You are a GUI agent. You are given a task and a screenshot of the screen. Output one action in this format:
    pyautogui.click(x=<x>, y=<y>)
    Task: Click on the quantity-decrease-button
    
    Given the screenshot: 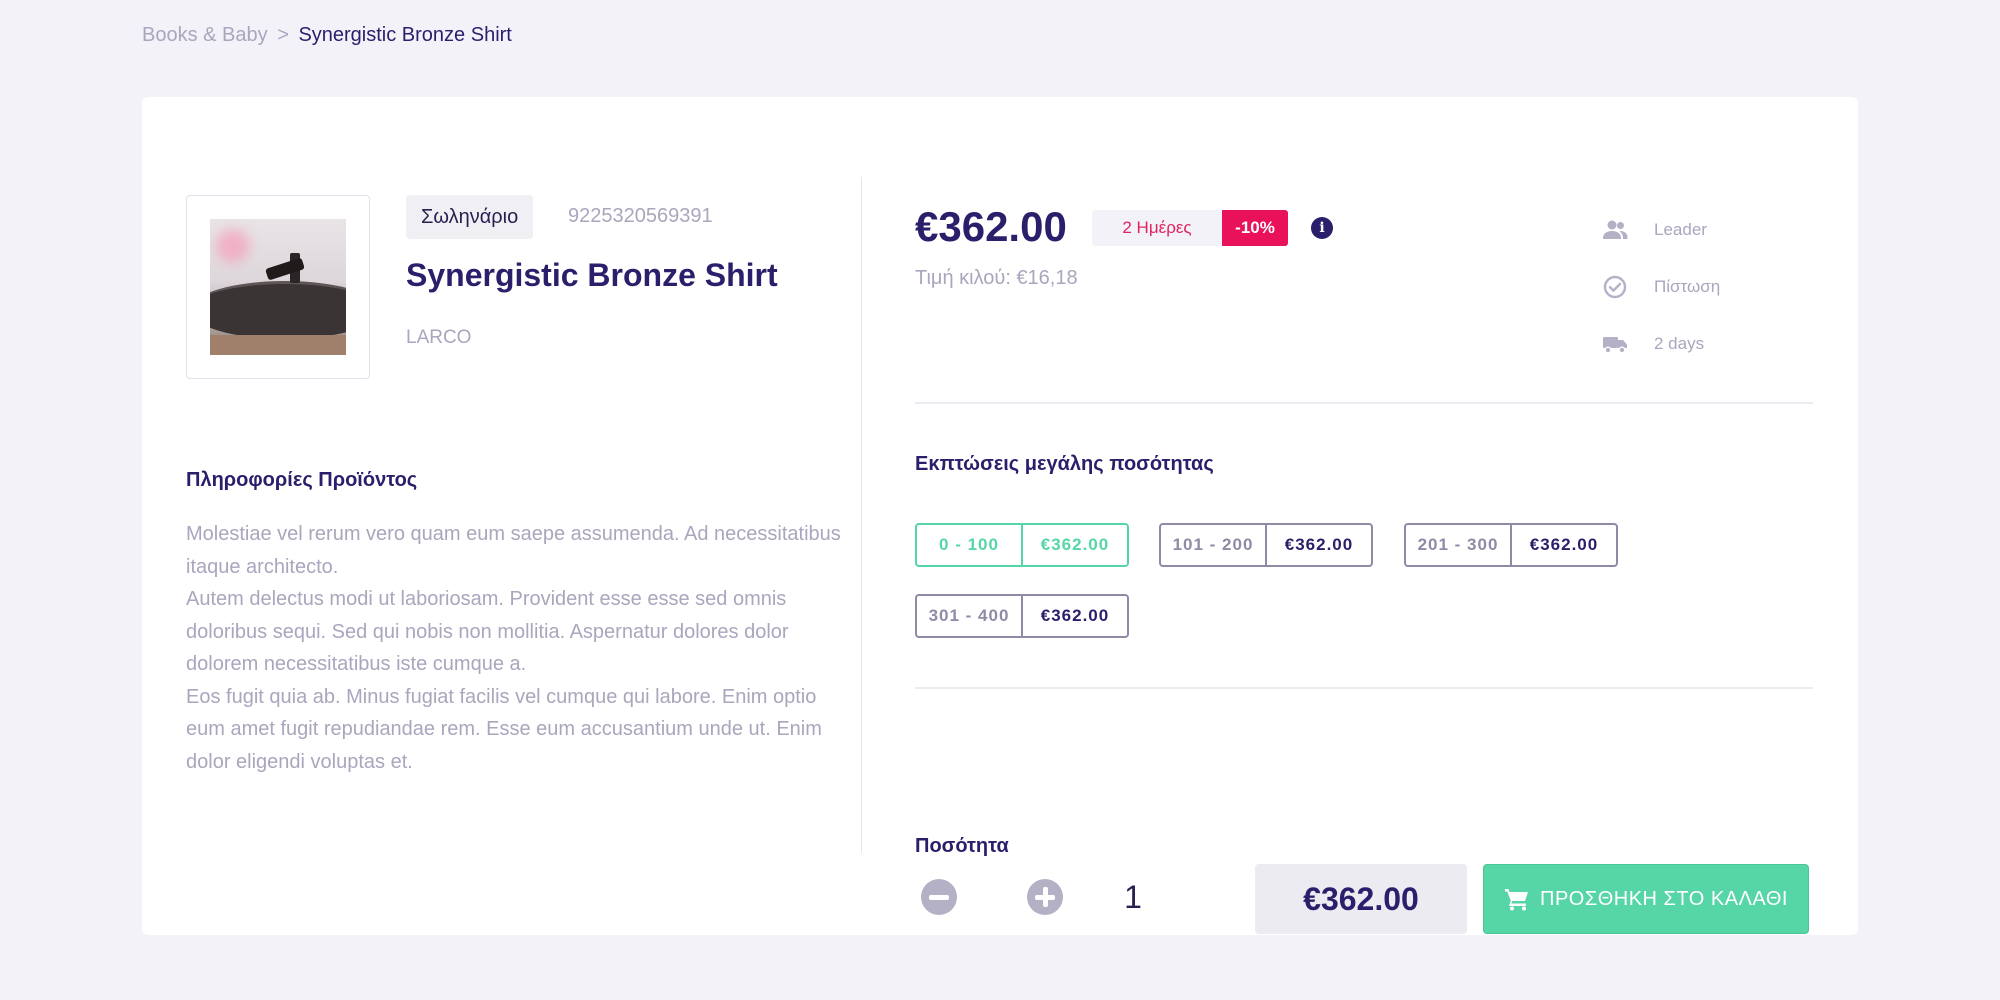 What is the action you would take?
    pyautogui.click(x=939, y=897)
    